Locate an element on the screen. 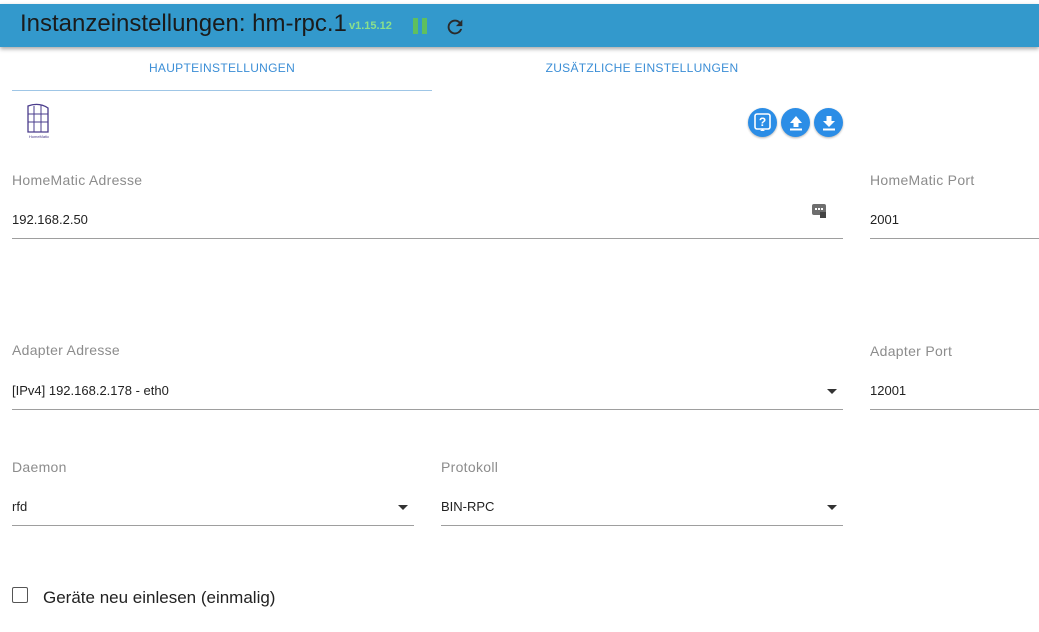  protocol-value: BIN-RPC is located at coordinates (468, 506).